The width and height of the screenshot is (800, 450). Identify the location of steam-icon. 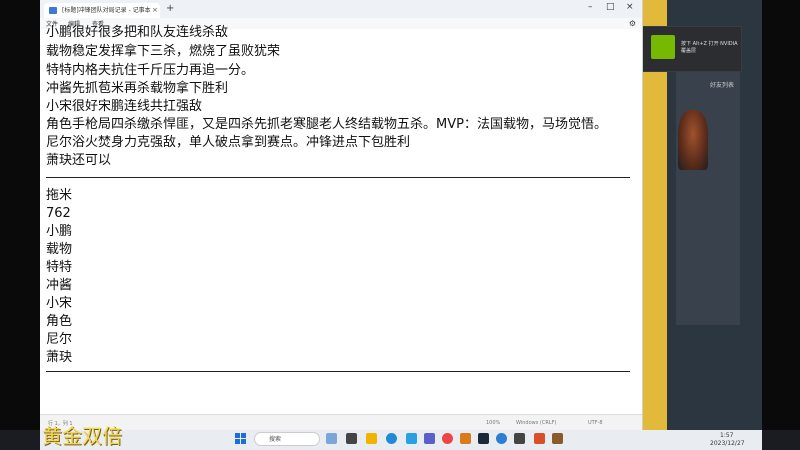
(483, 438).